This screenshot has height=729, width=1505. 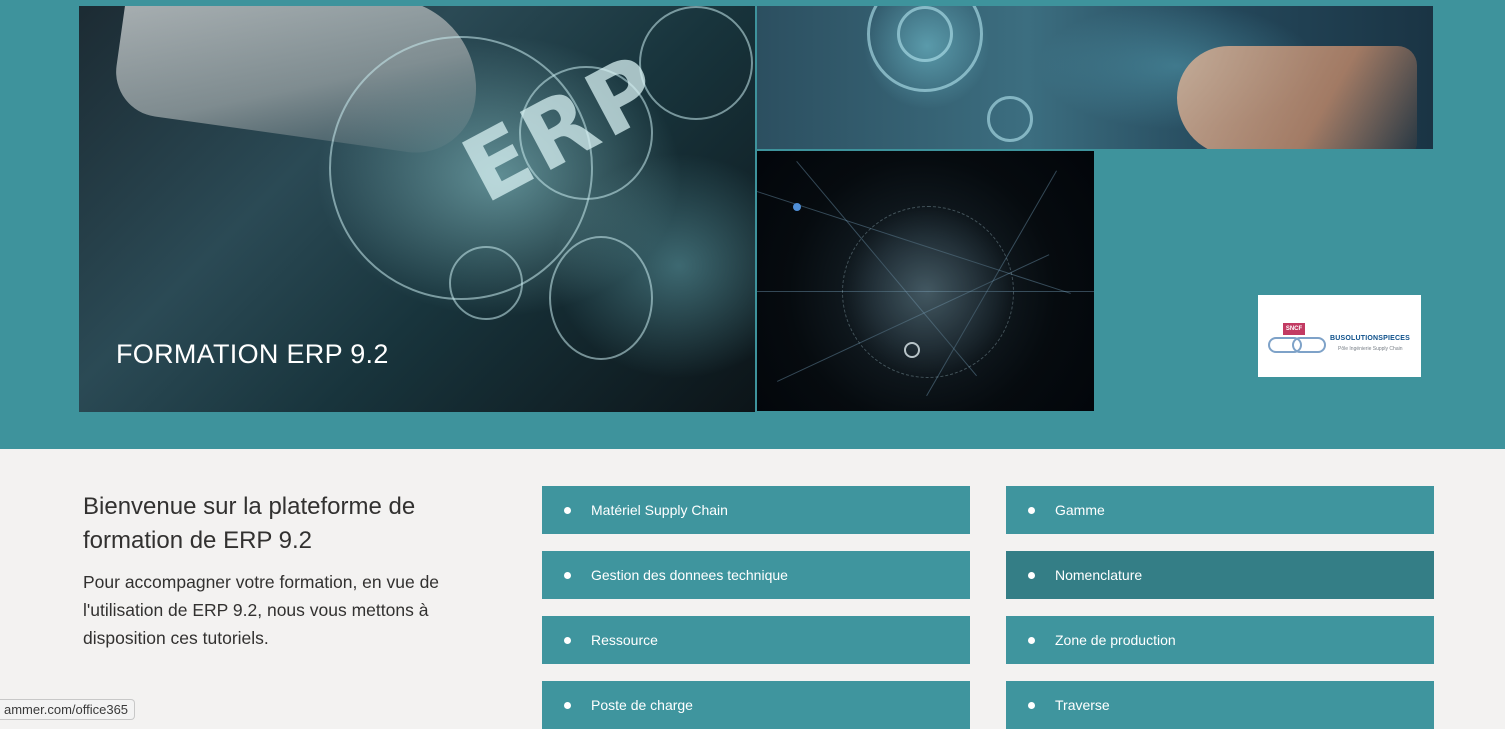 I want to click on nav-button-traverse: Traverse, so click(x=1220, y=705).